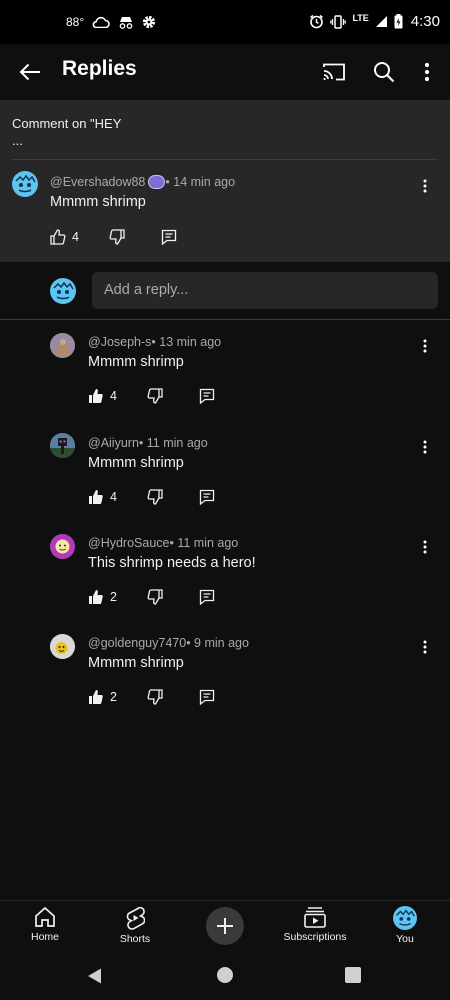 The height and width of the screenshot is (1000, 450). What do you see at coordinates (101, 22) in the screenshot?
I see `cloud-icon` at bounding box center [101, 22].